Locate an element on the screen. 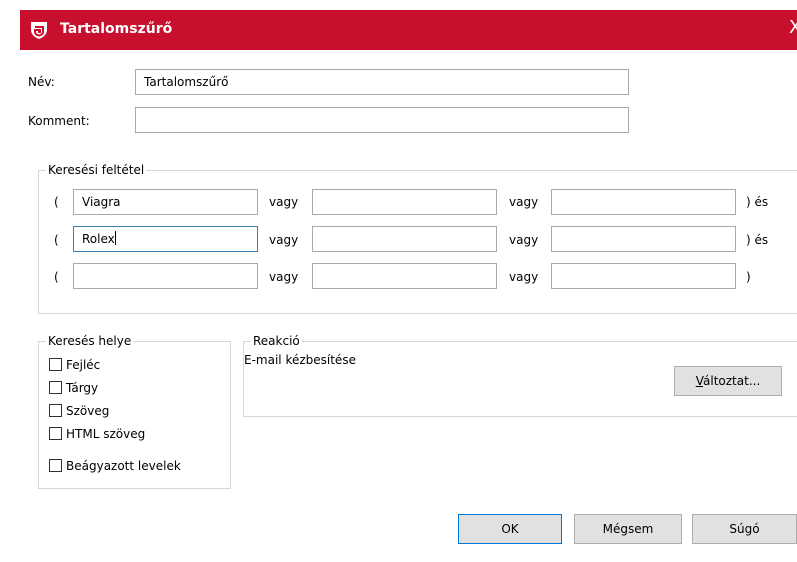 This screenshot has height=562, width=797. name-field: Tartalomszűrő is located at coordinates (382, 82).